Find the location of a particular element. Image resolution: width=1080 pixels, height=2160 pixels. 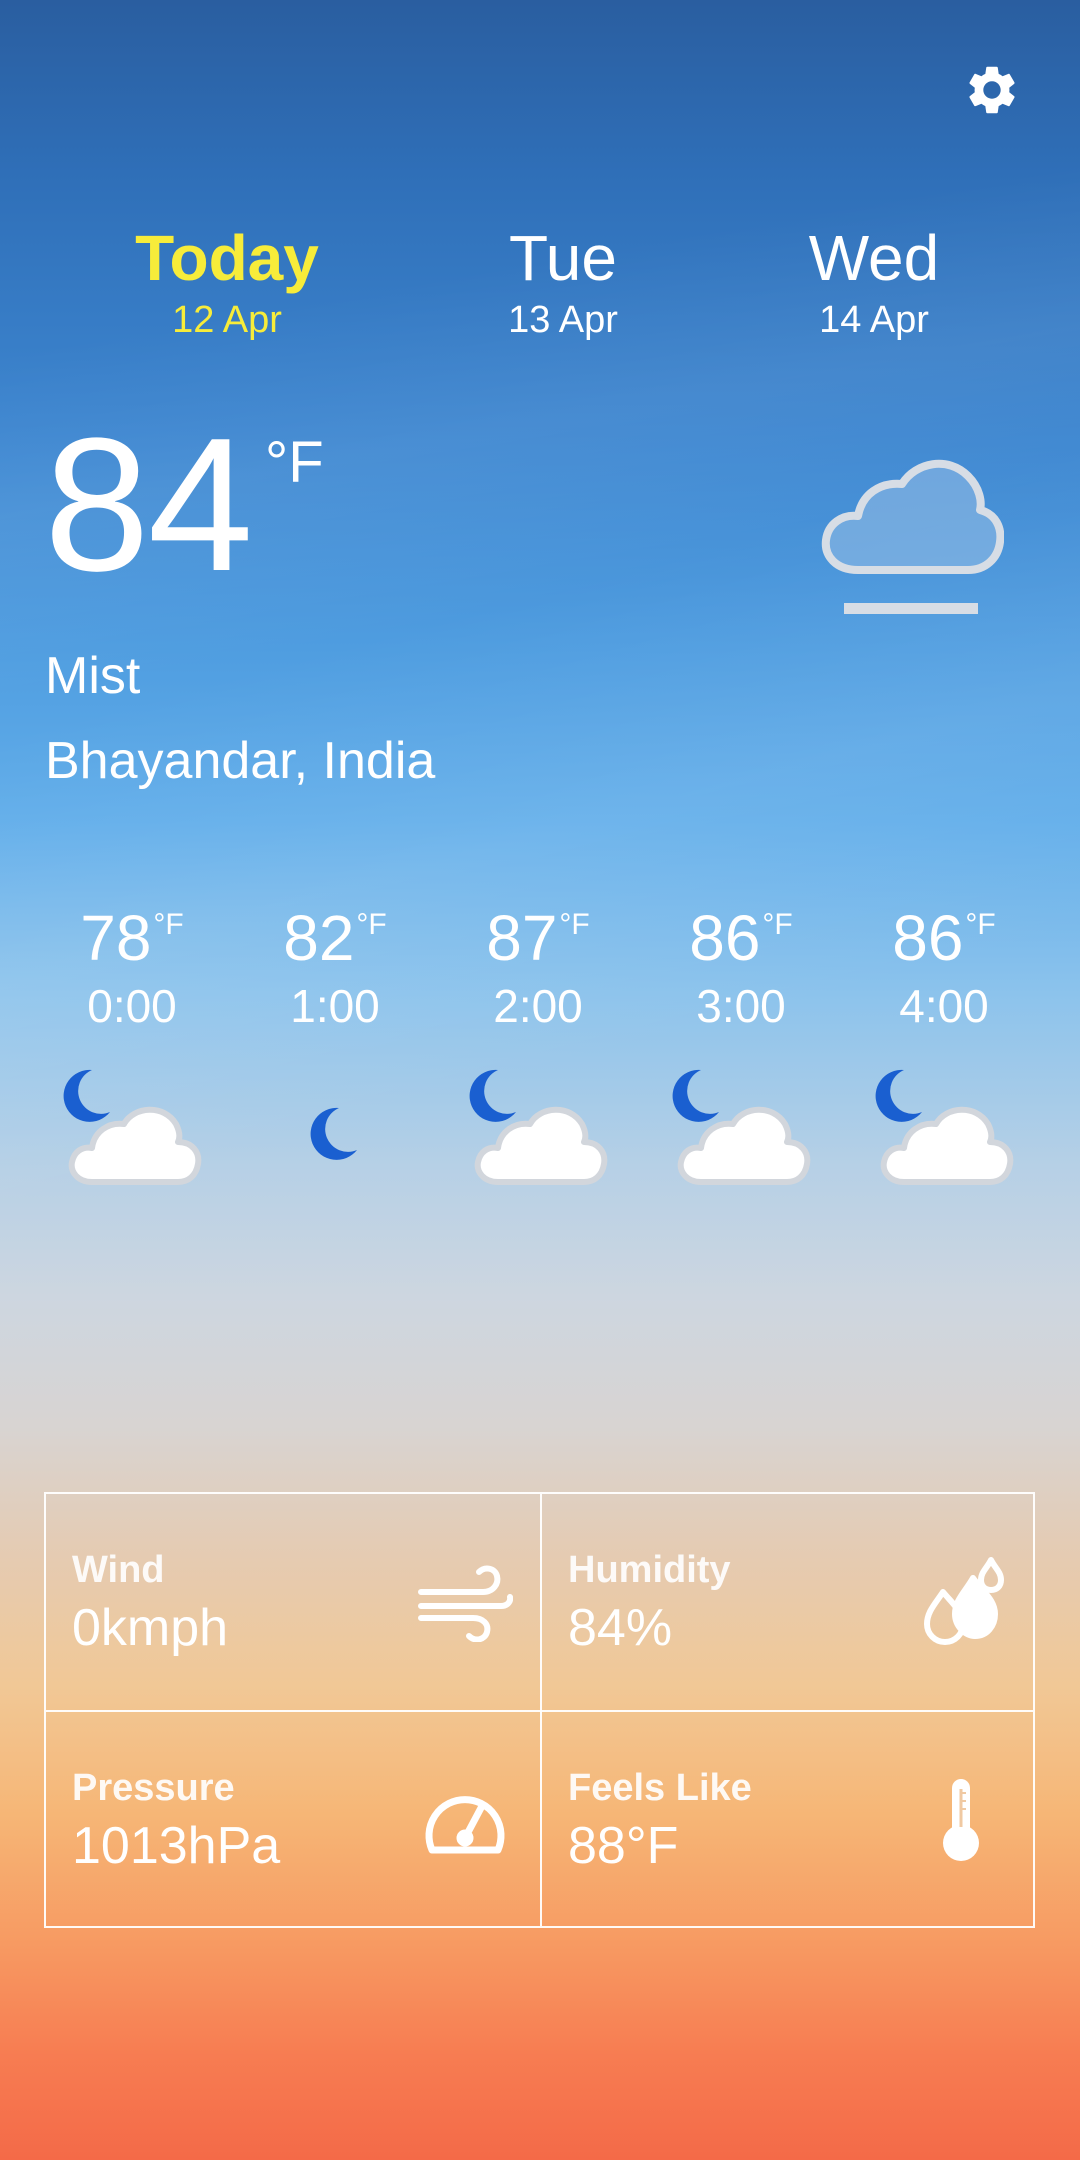

day-date: 13 Apr is located at coordinates (563, 320).